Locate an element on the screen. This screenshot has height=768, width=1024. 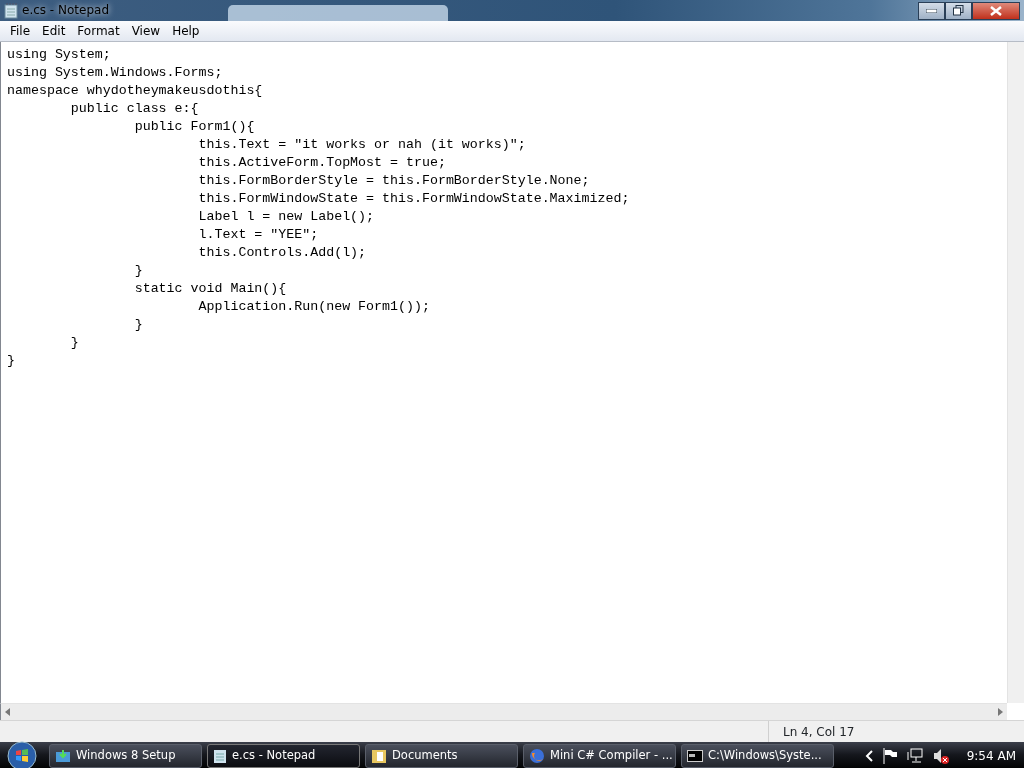
window-title: e.cs - Notepad is located at coordinates (65, 10).